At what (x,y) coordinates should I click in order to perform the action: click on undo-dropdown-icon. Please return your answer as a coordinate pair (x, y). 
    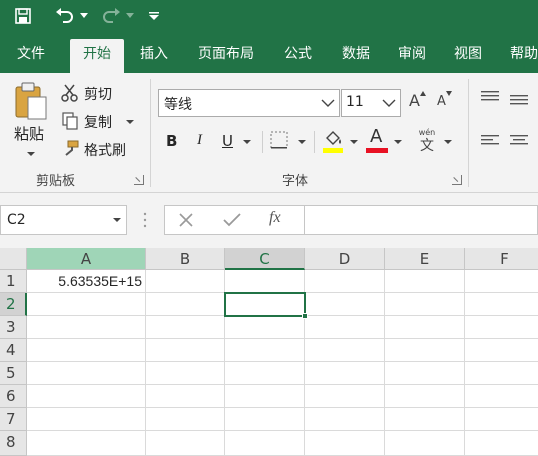
    Looking at the image, I should click on (84, 16).